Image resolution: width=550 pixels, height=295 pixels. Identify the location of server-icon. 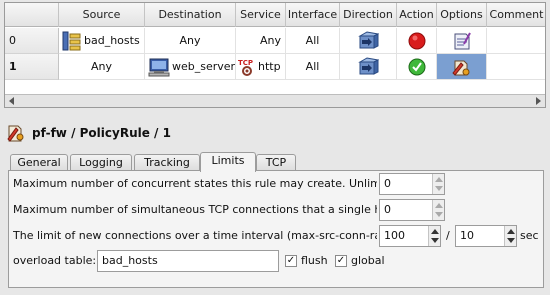
(159, 67).